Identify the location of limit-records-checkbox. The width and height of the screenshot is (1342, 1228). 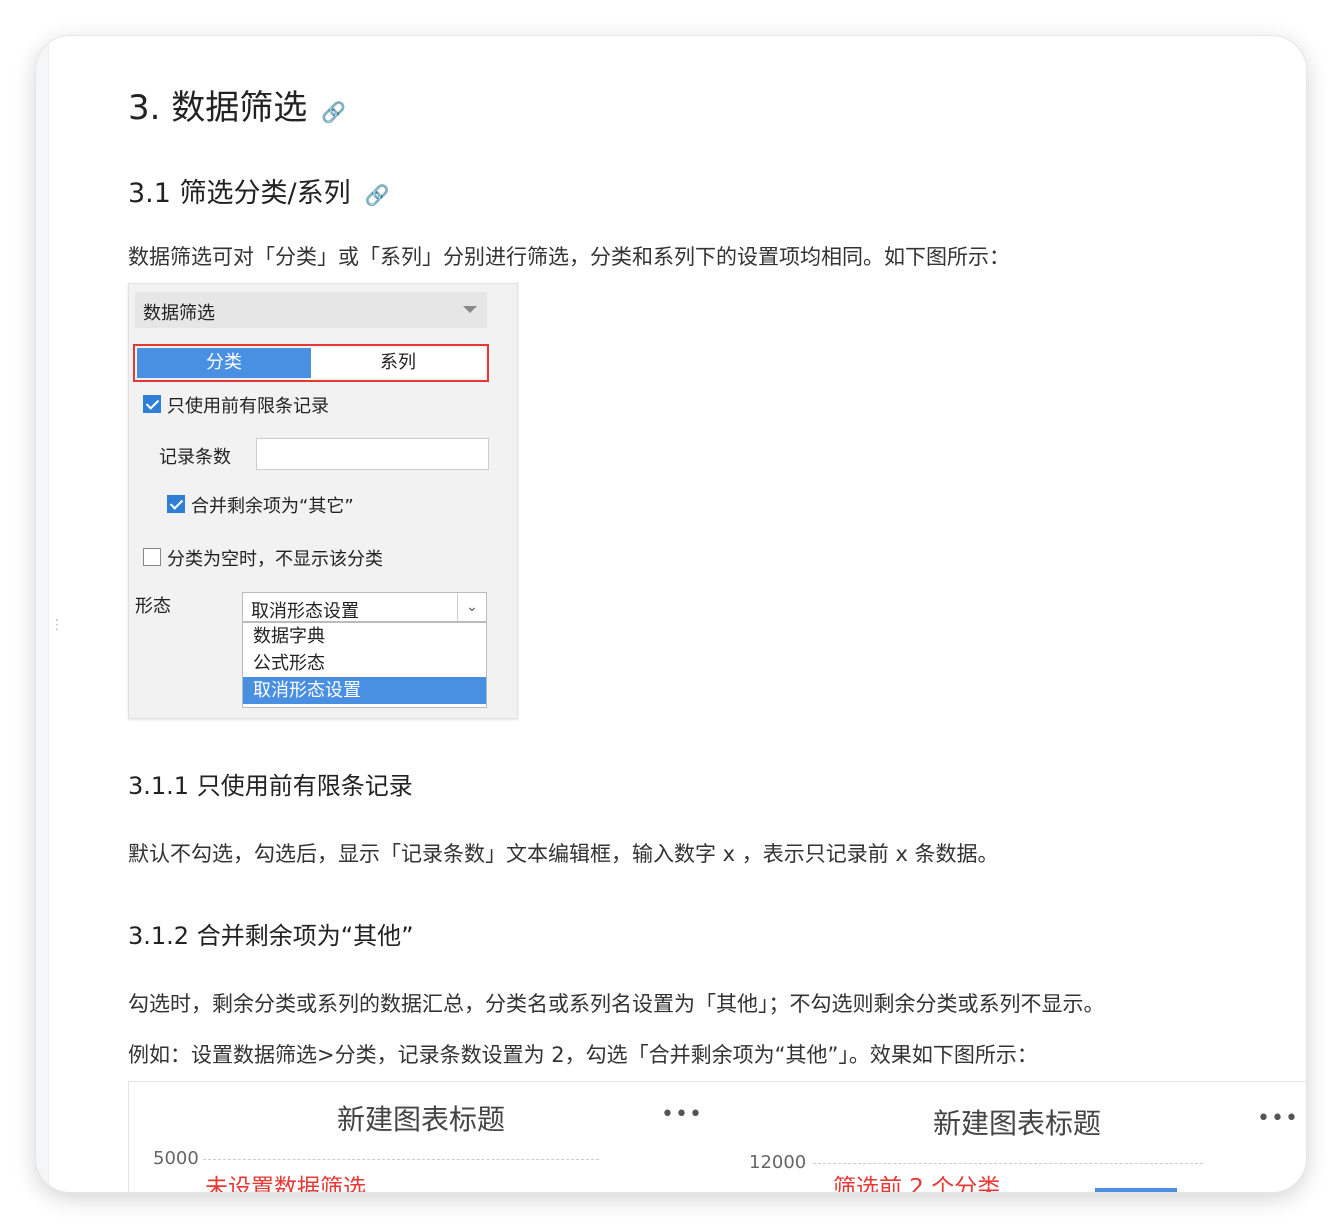
(152, 404).